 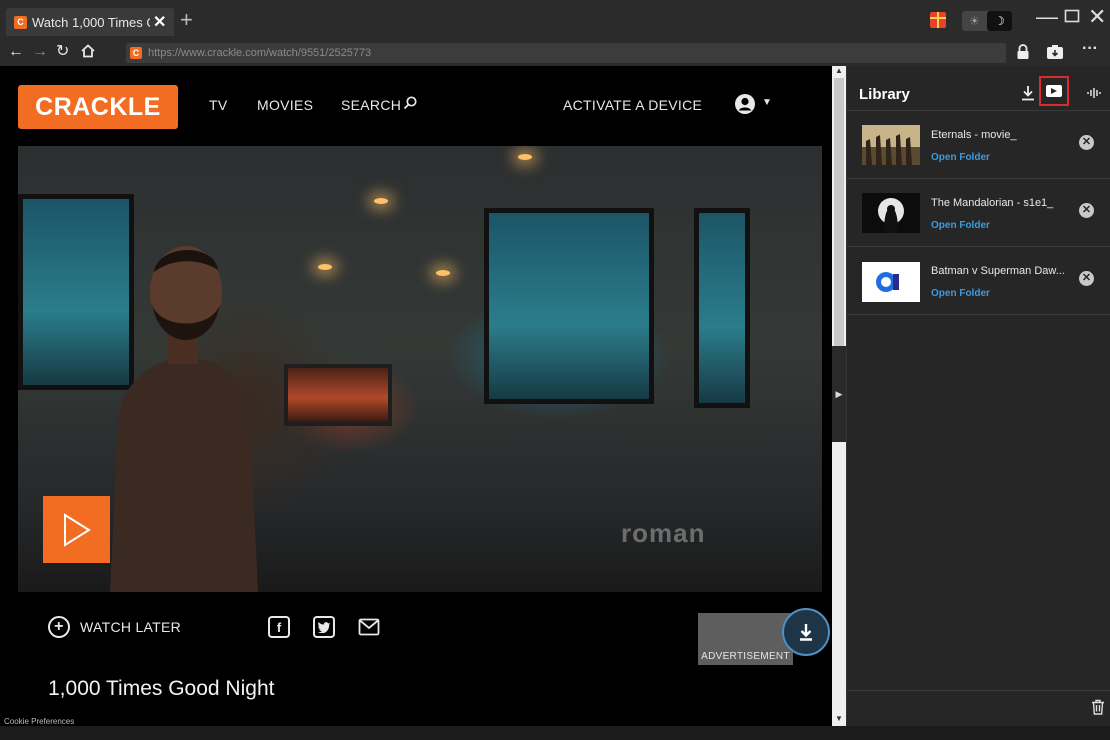 I want to click on status-bar, so click(x=555, y=733).